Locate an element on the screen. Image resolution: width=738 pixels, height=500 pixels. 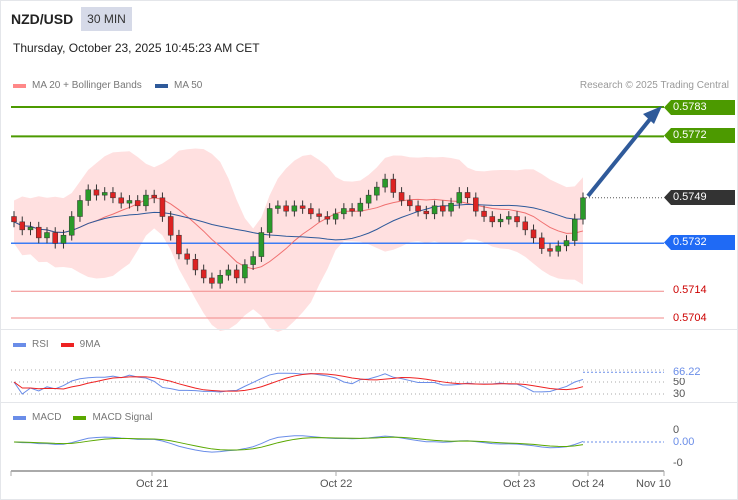
rsi-level-30: 30 is located at coordinates (679, 394).